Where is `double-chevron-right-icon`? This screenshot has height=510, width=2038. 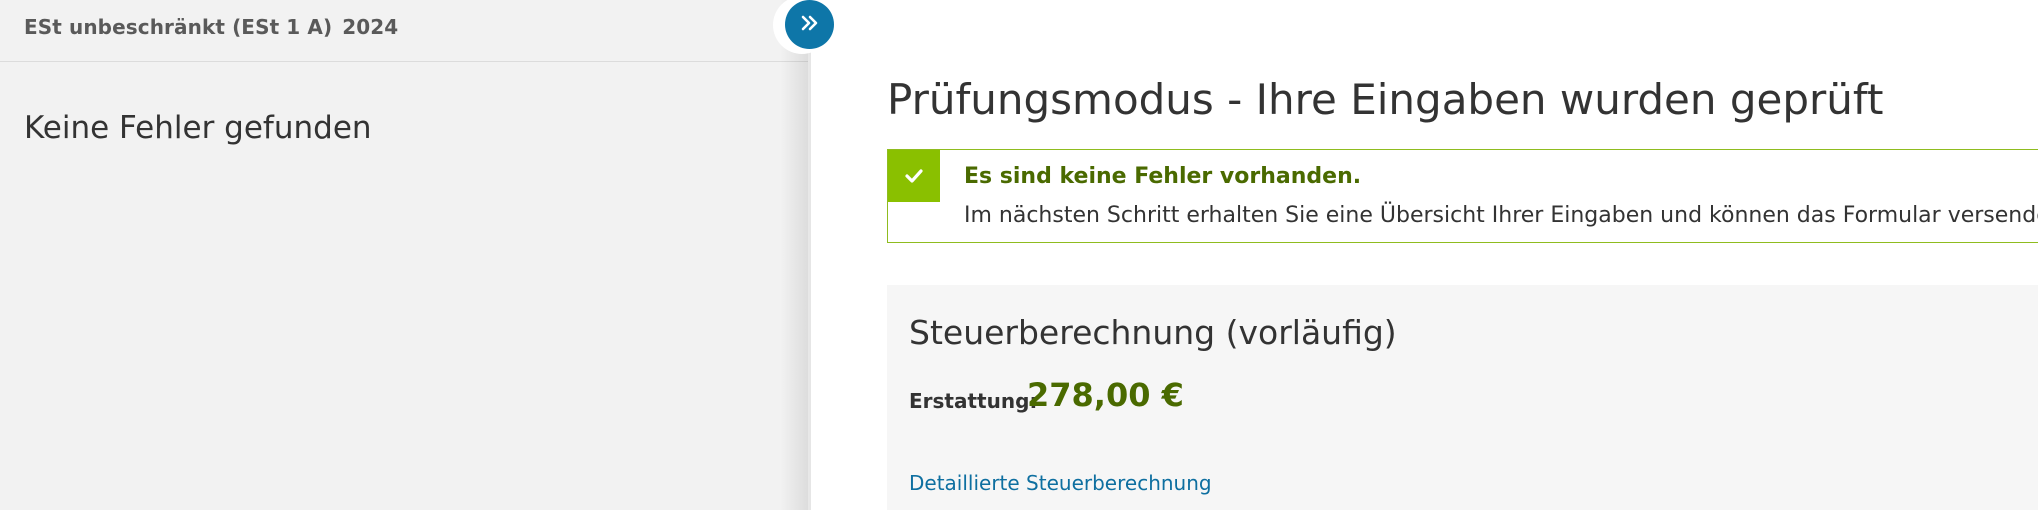 double-chevron-right-icon is located at coordinates (810, 25).